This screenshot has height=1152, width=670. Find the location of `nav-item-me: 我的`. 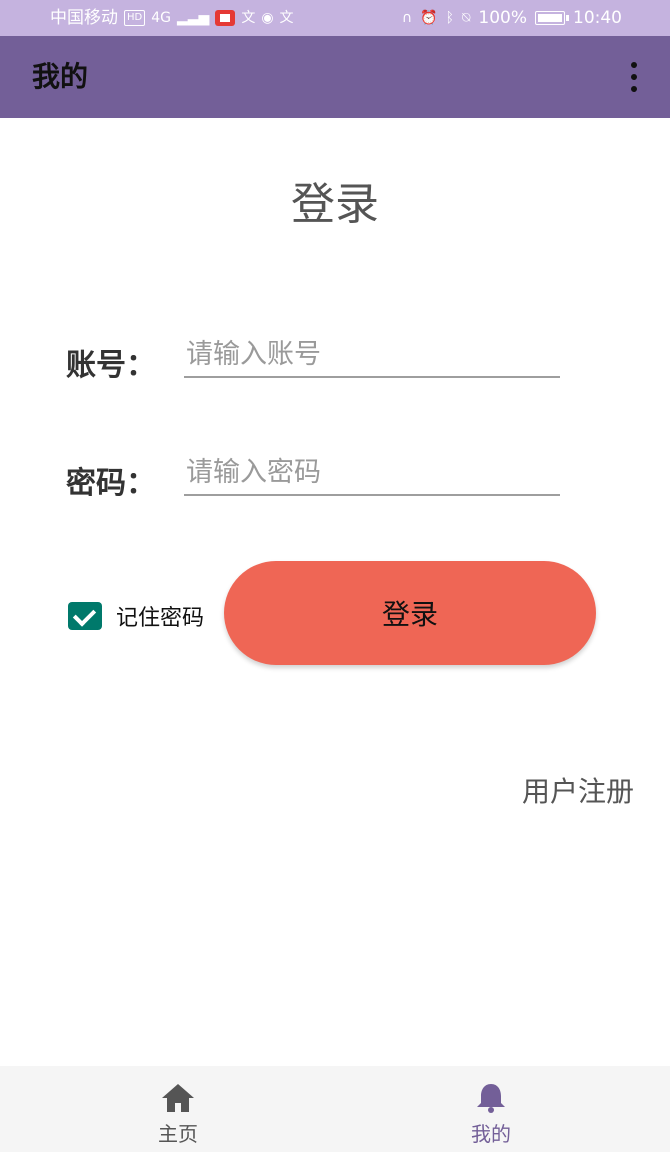

nav-item-me: 我的 is located at coordinates (491, 1109).